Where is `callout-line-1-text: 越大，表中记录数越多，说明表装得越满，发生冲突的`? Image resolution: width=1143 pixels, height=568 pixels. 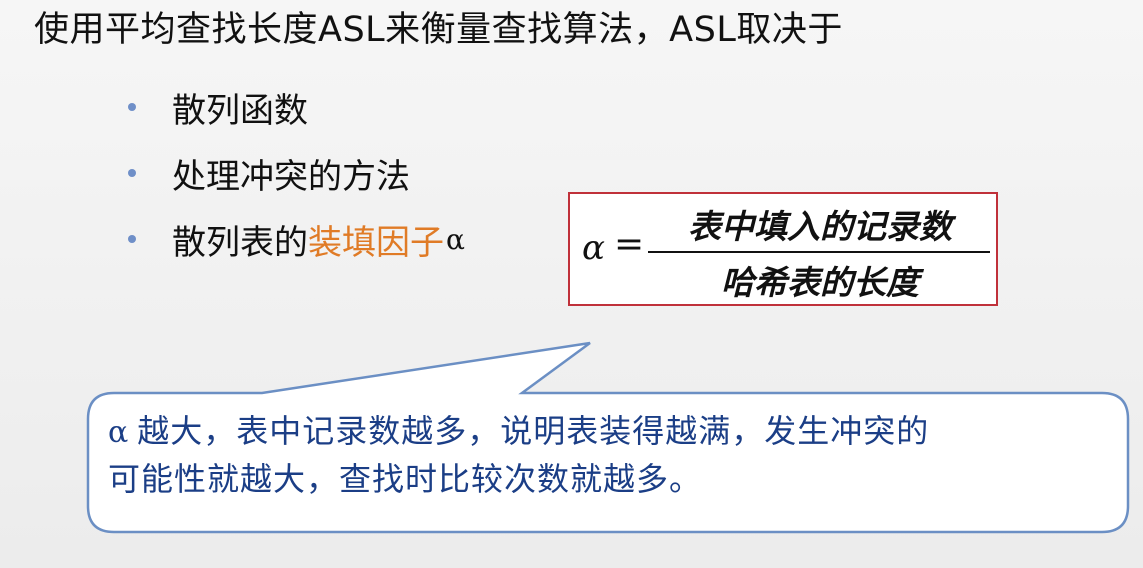 callout-line-1-text: 越大，表中记录数越多，说明表装得越满，发生冲突的 is located at coordinates (533, 431).